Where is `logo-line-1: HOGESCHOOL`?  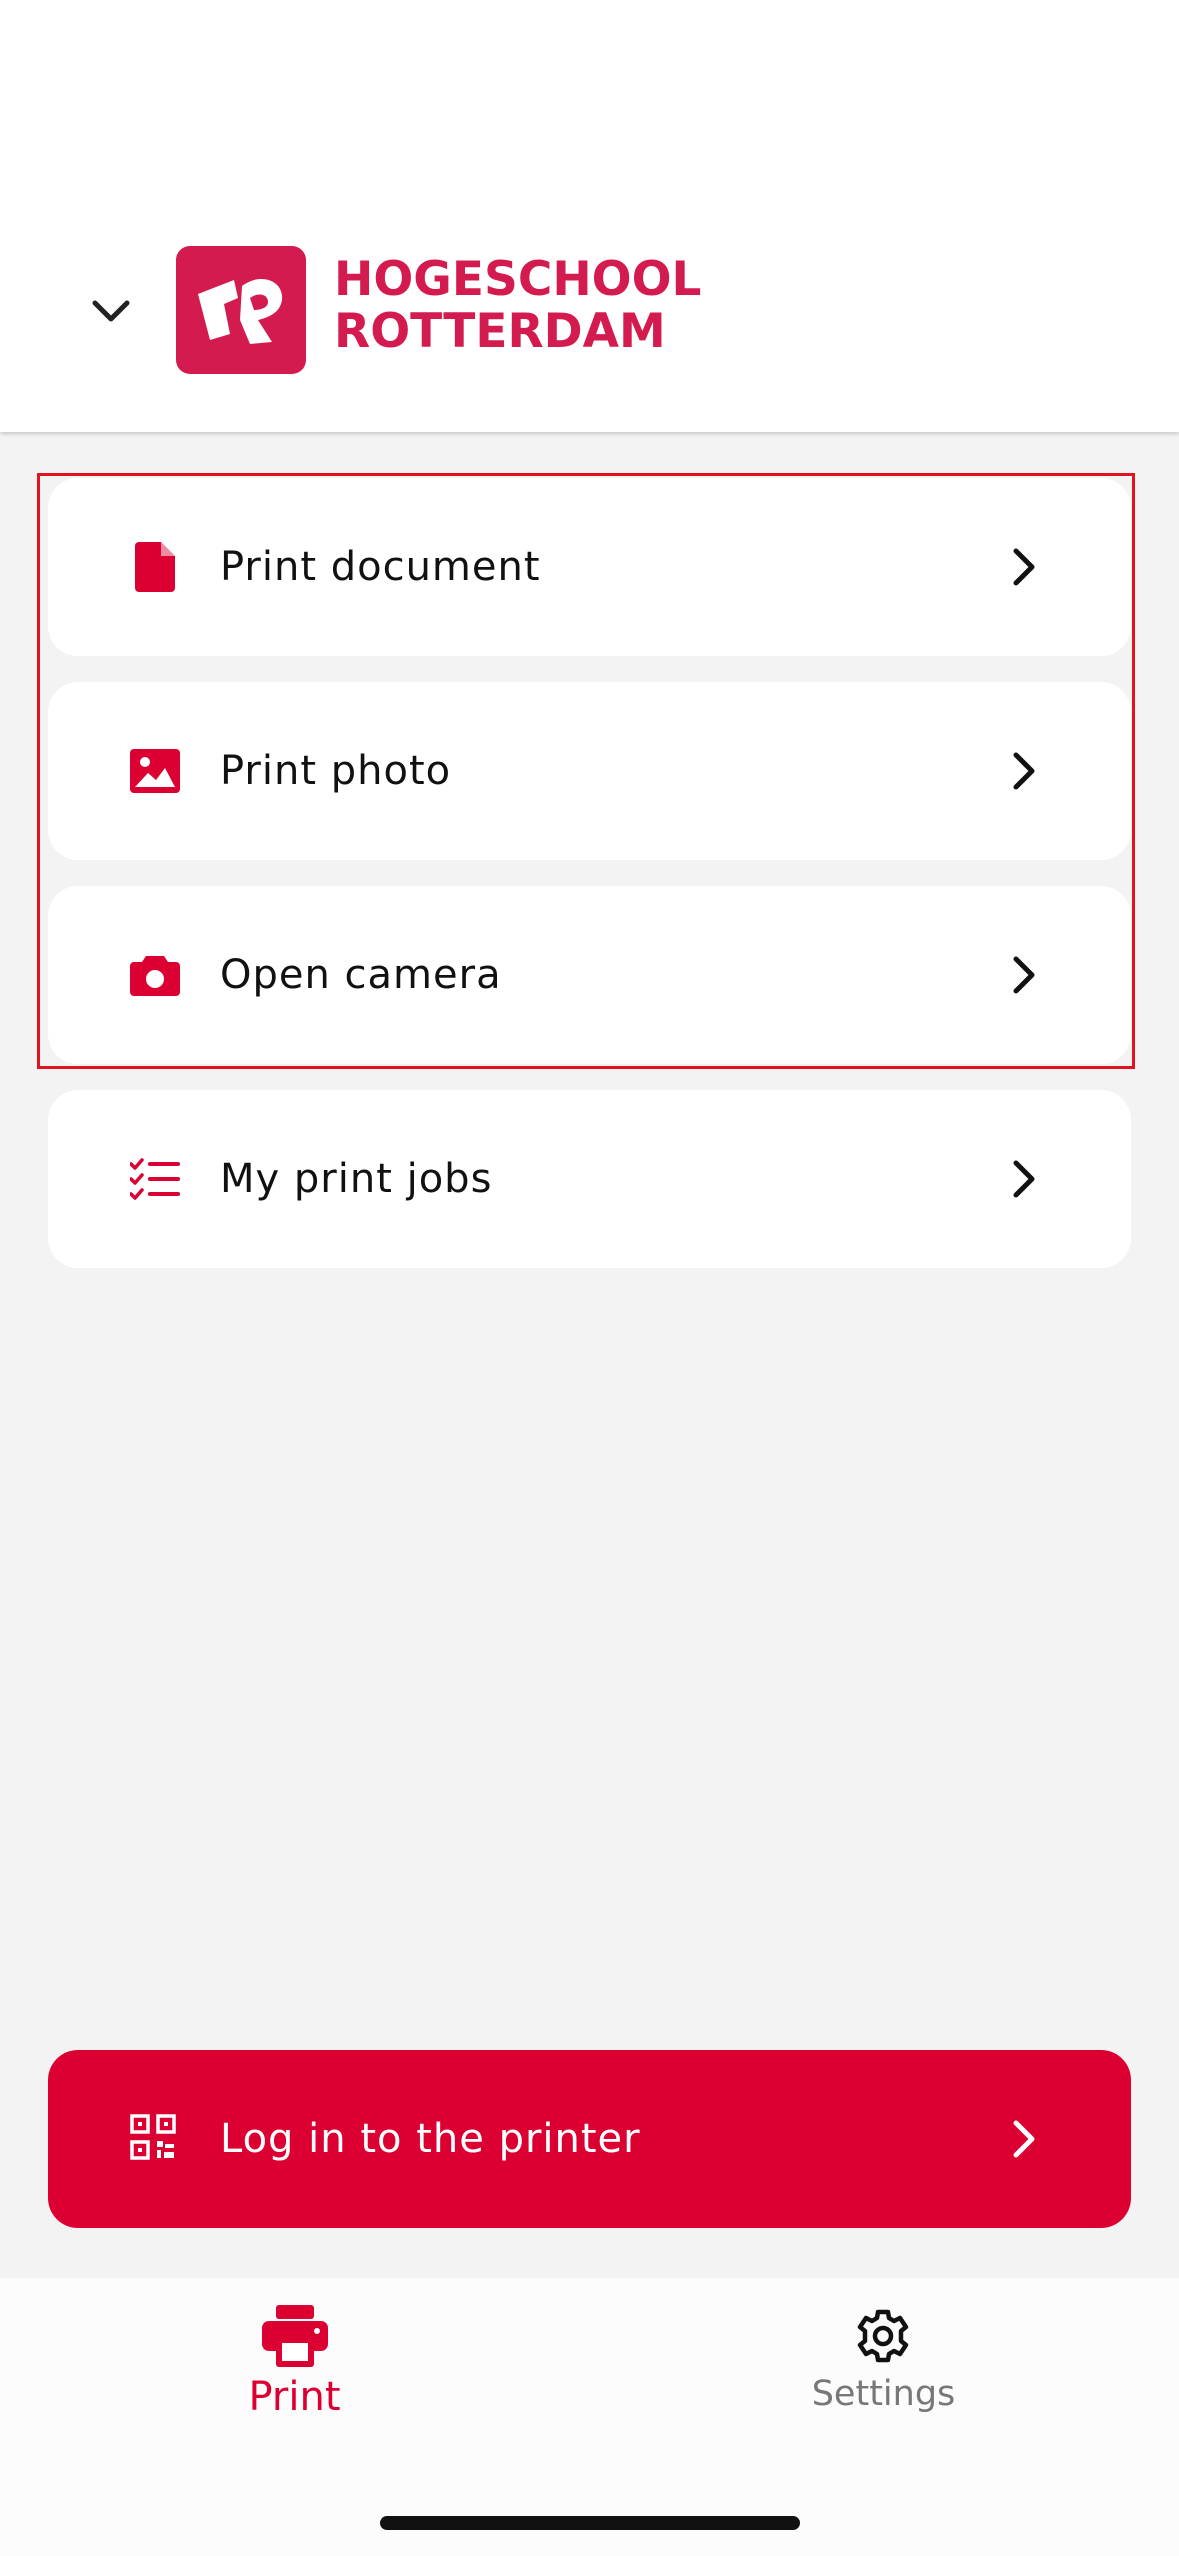
logo-line-1: HOGESCHOOL is located at coordinates (518, 279).